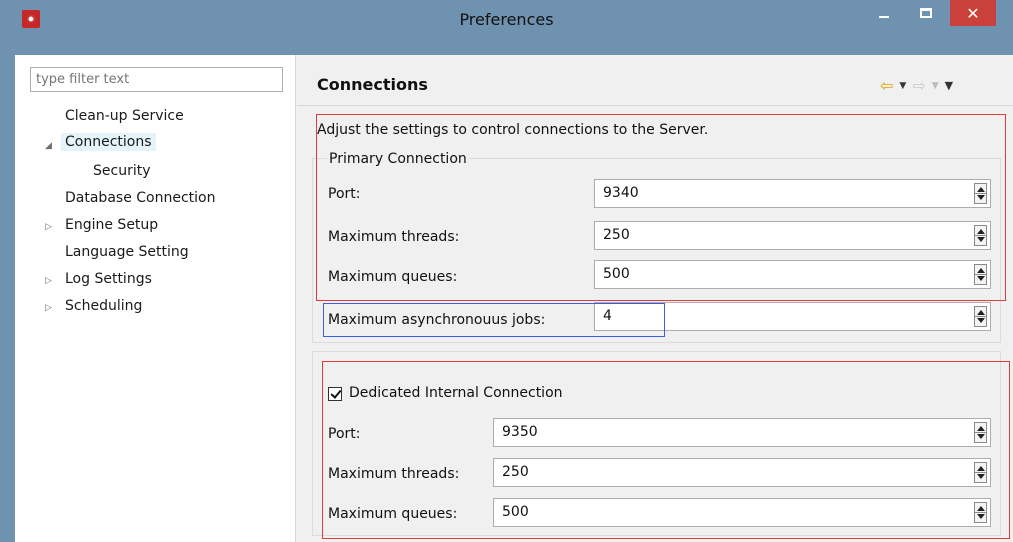  I want to click on spin-up-icon, so click(981, 312).